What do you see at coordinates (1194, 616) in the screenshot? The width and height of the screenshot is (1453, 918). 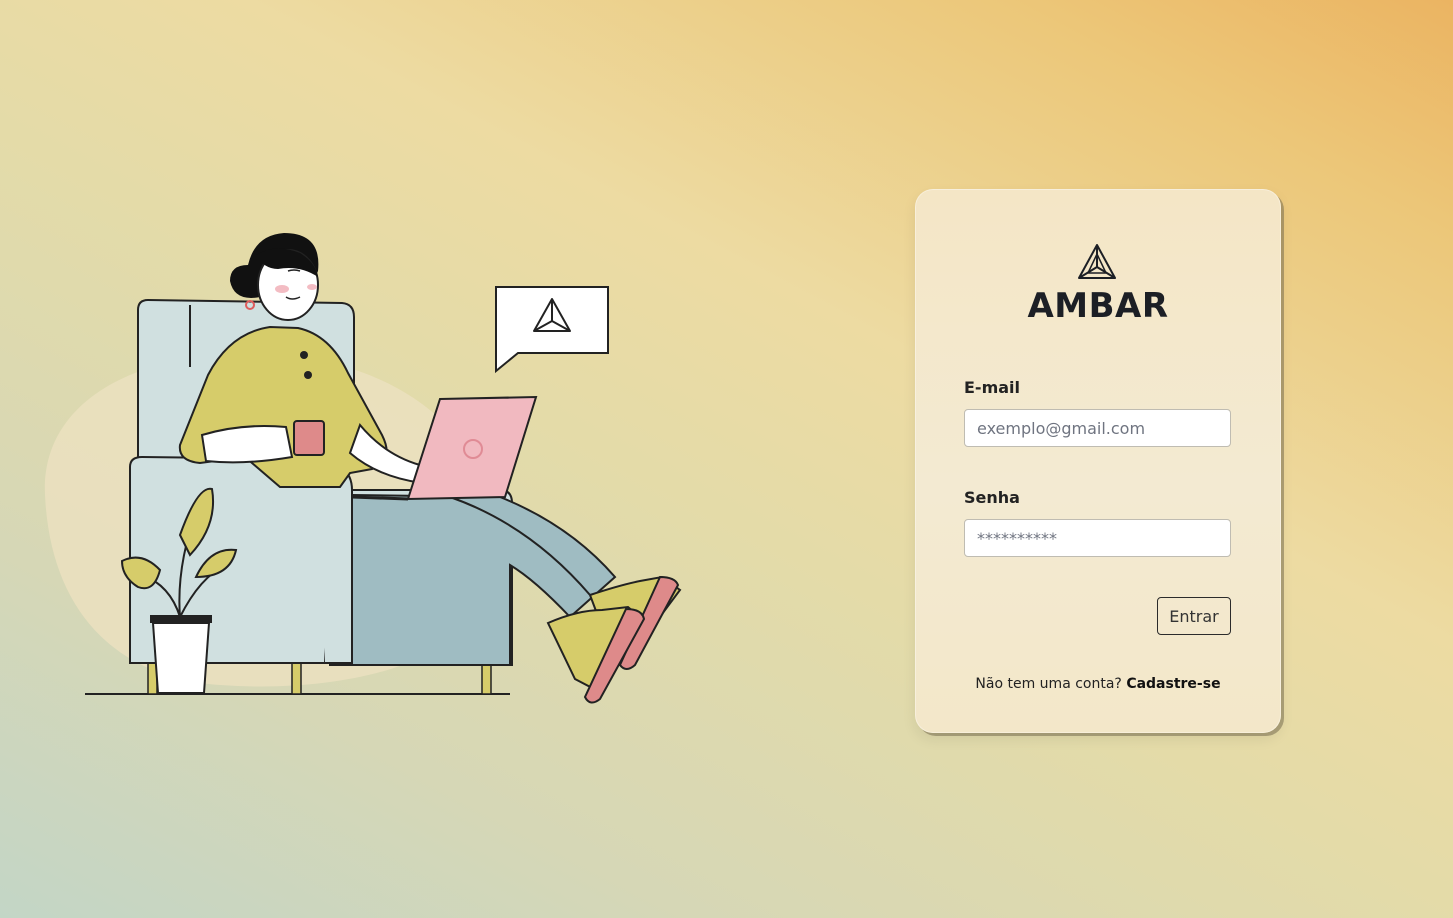 I see `login-button: Entrar` at bounding box center [1194, 616].